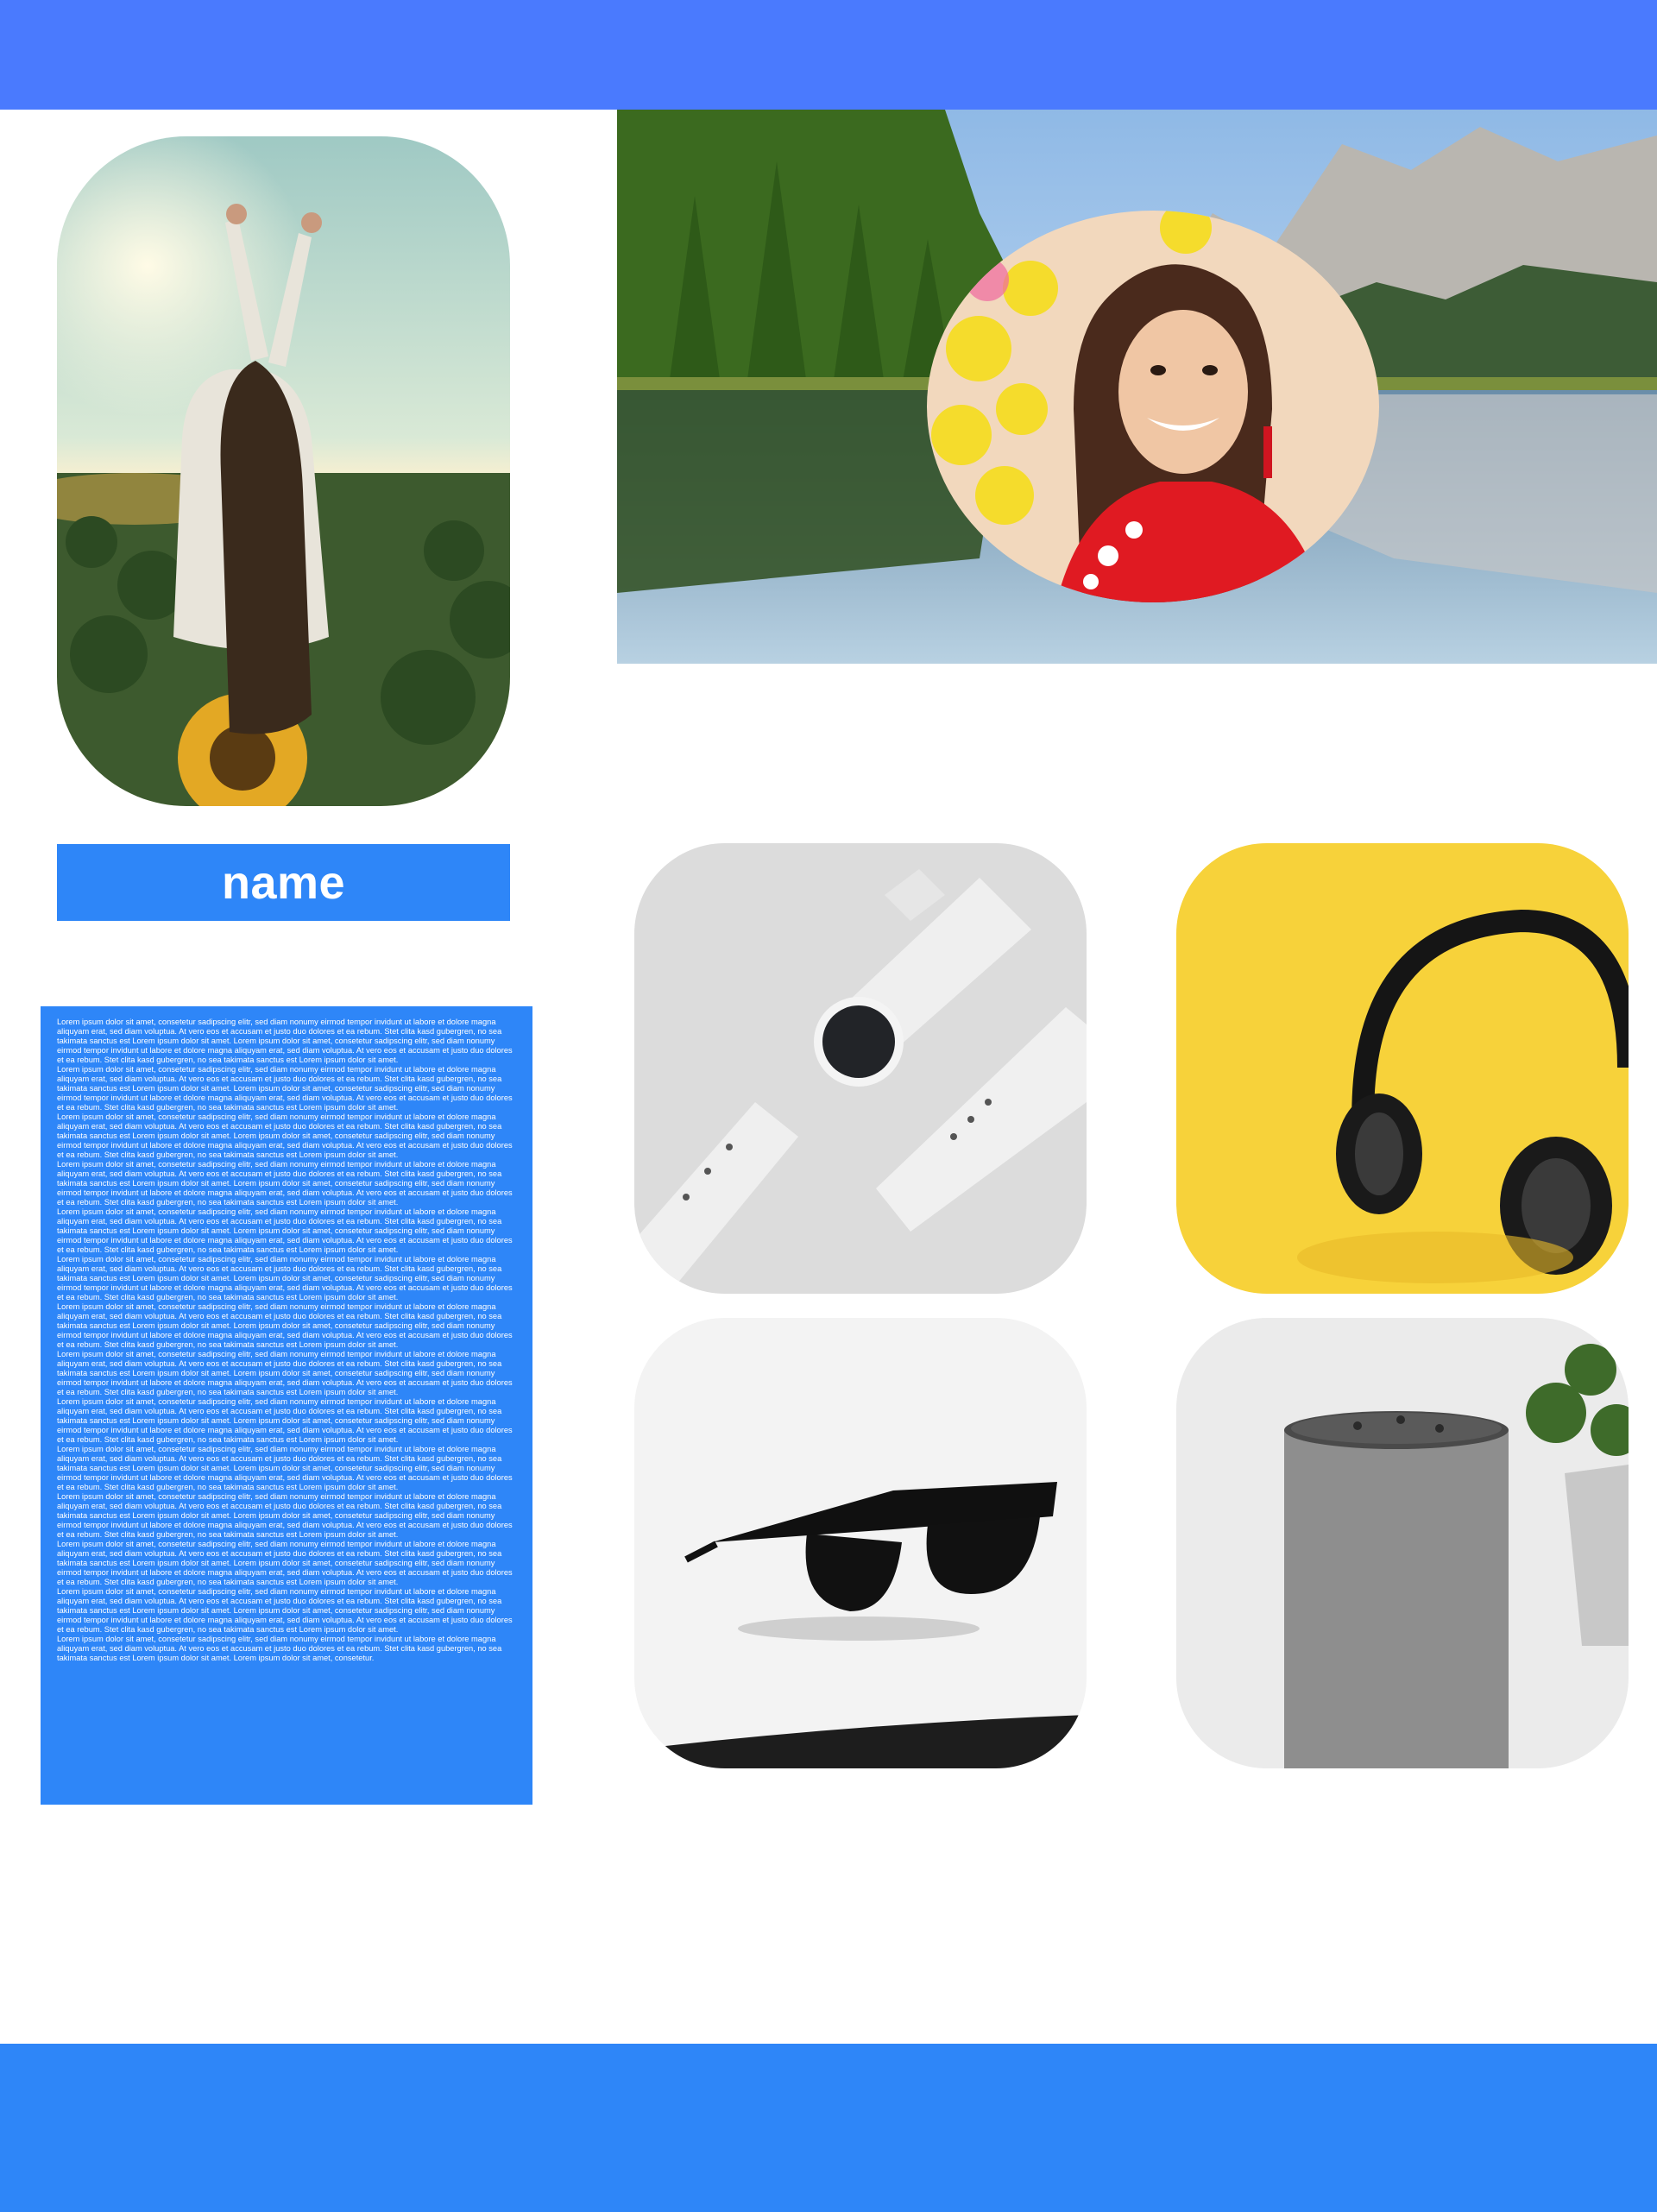 The image size is (1657, 2212). I want to click on product-headphones, so click(1403, 1068).